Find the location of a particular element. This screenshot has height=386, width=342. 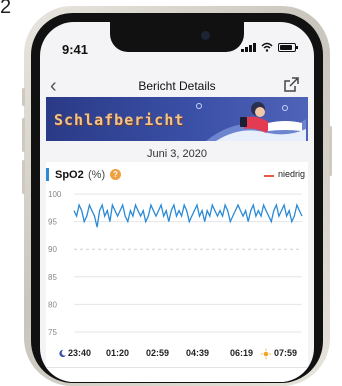

share-icon is located at coordinates (291, 85).